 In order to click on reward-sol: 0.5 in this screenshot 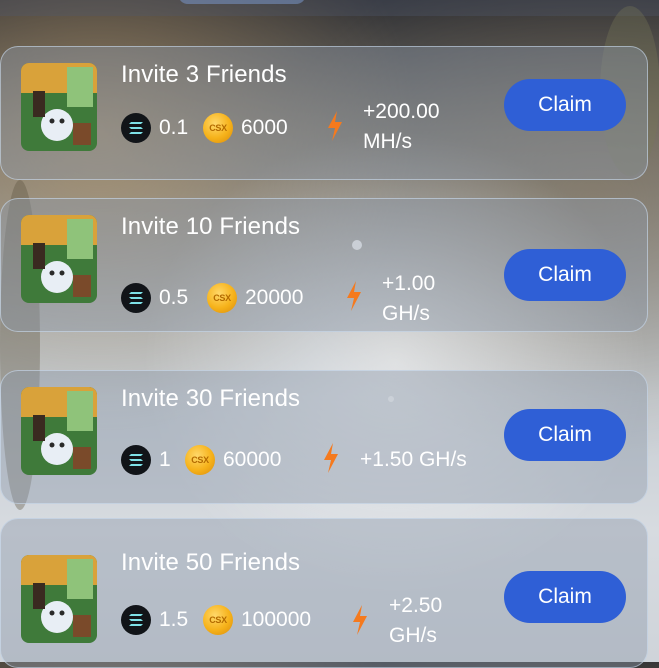, I will do `click(154, 298)`.